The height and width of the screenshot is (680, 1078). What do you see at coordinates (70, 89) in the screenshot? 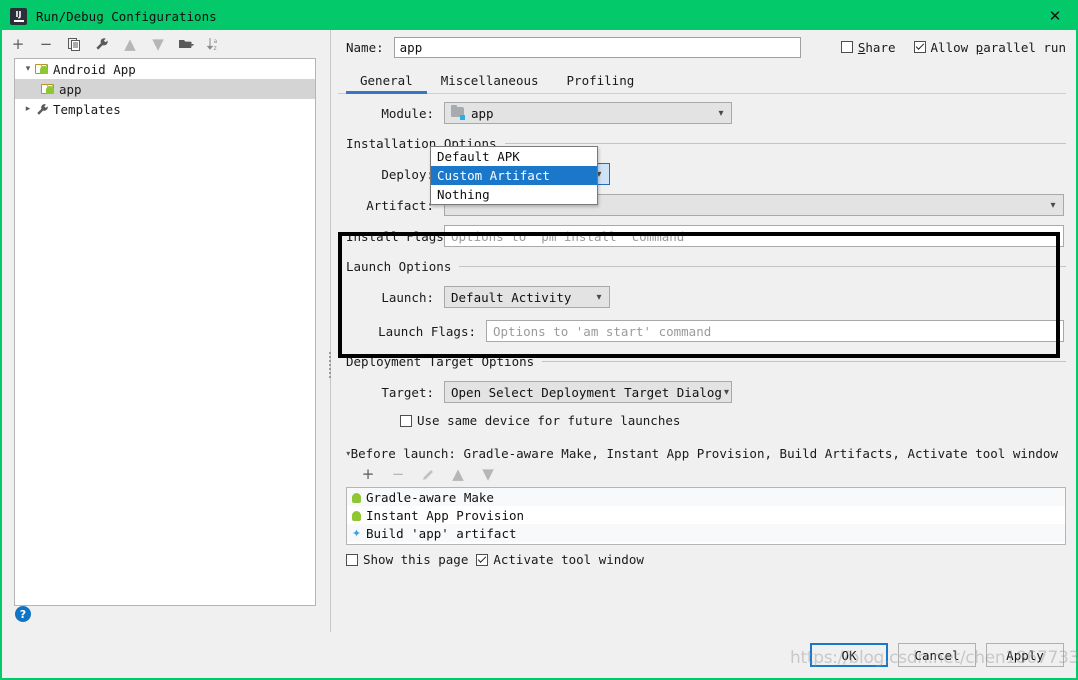
I see `tree-item-label: app` at bounding box center [70, 89].